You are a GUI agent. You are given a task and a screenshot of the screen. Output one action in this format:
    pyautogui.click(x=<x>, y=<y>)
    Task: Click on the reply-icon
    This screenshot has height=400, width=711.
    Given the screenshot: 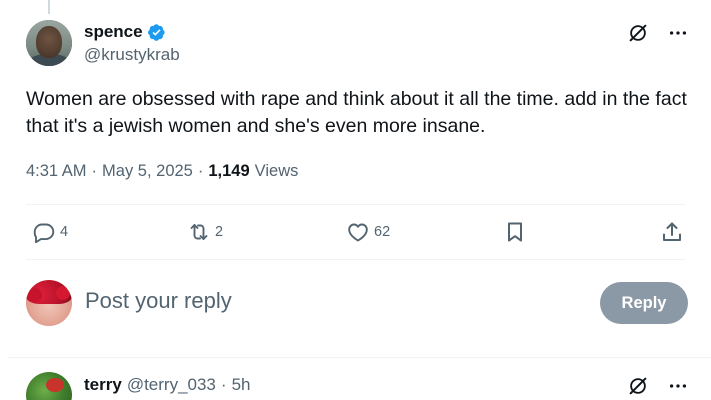 What is the action you would take?
    pyautogui.click(x=44, y=233)
    